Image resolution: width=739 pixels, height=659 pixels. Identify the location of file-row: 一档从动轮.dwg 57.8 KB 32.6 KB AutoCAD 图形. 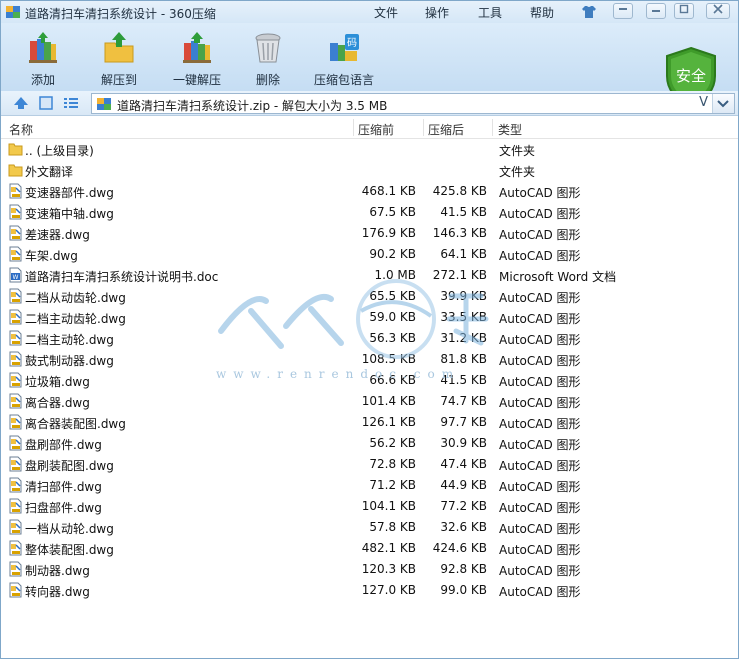
(369, 527).